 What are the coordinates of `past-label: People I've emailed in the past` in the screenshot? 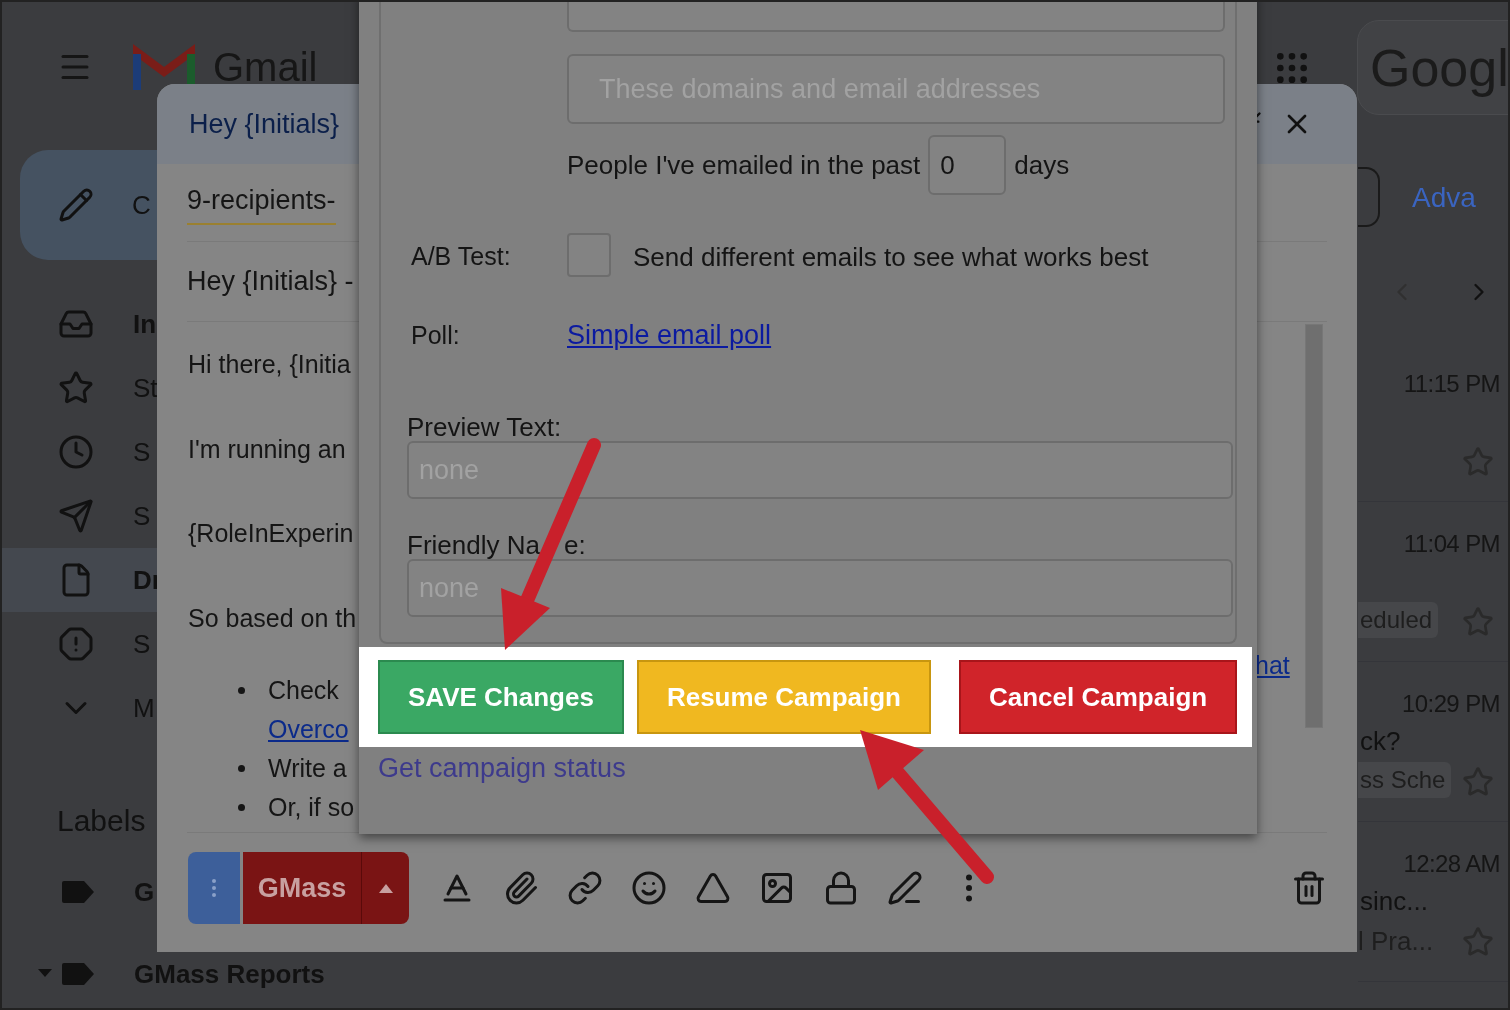 It's located at (744, 165).